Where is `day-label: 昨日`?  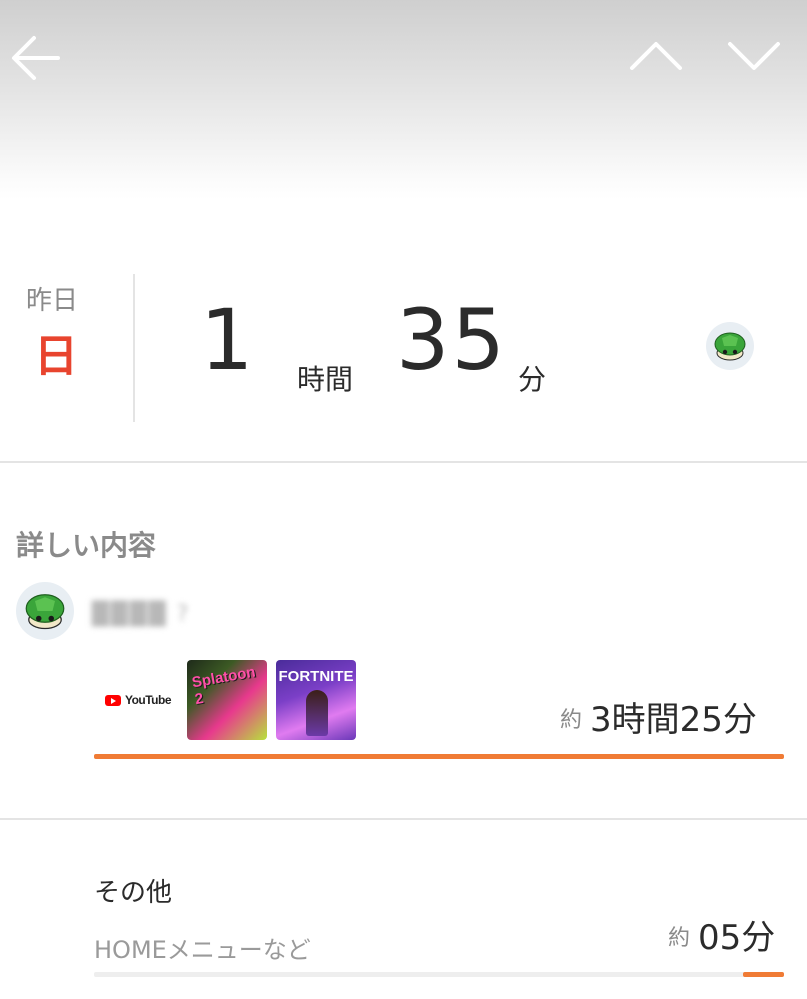
day-label: 昨日 is located at coordinates (52, 301).